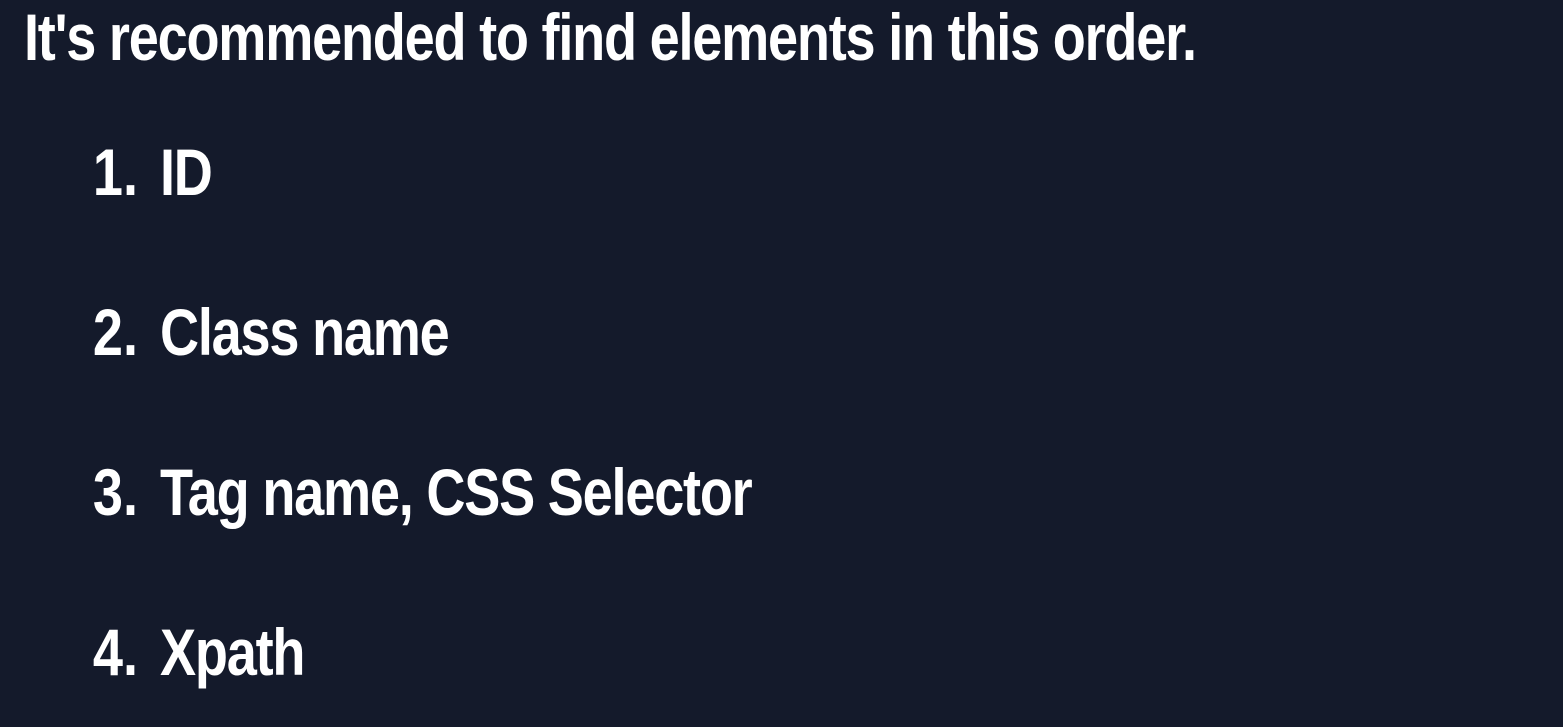 The width and height of the screenshot is (1563, 727). Describe the element at coordinates (115, 332) in the screenshot. I see `list-item-number: 2.` at that location.